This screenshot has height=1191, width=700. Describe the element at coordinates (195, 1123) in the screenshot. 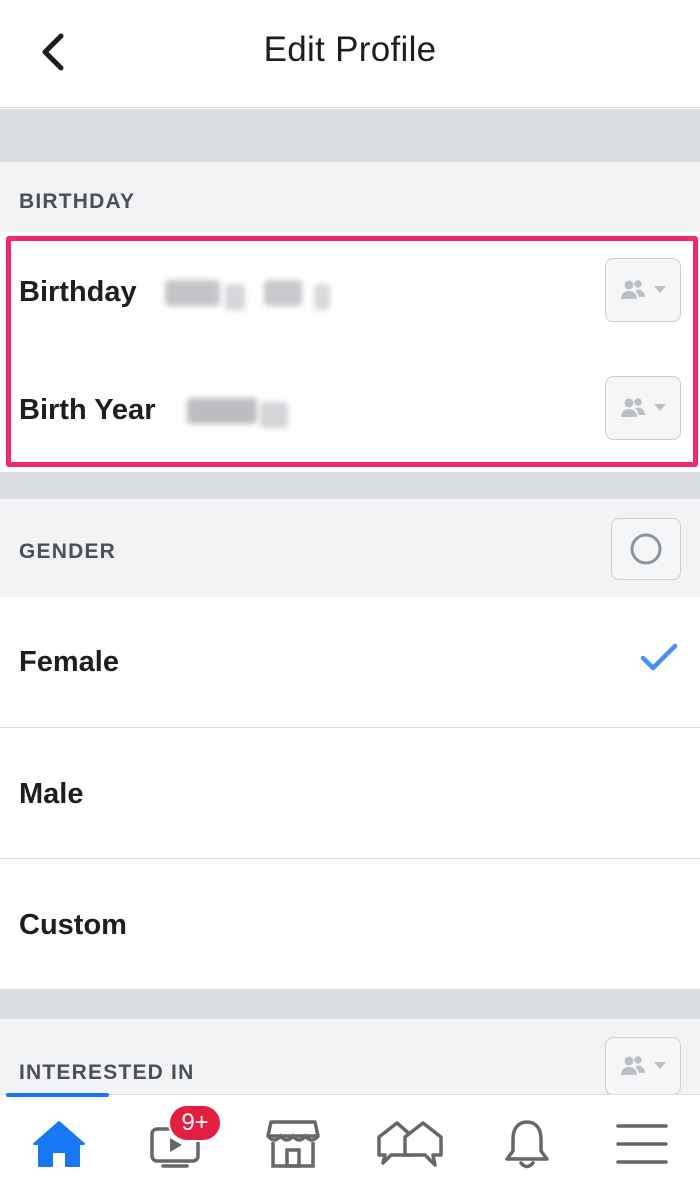

I see `watch-notification-badge: 9+` at that location.